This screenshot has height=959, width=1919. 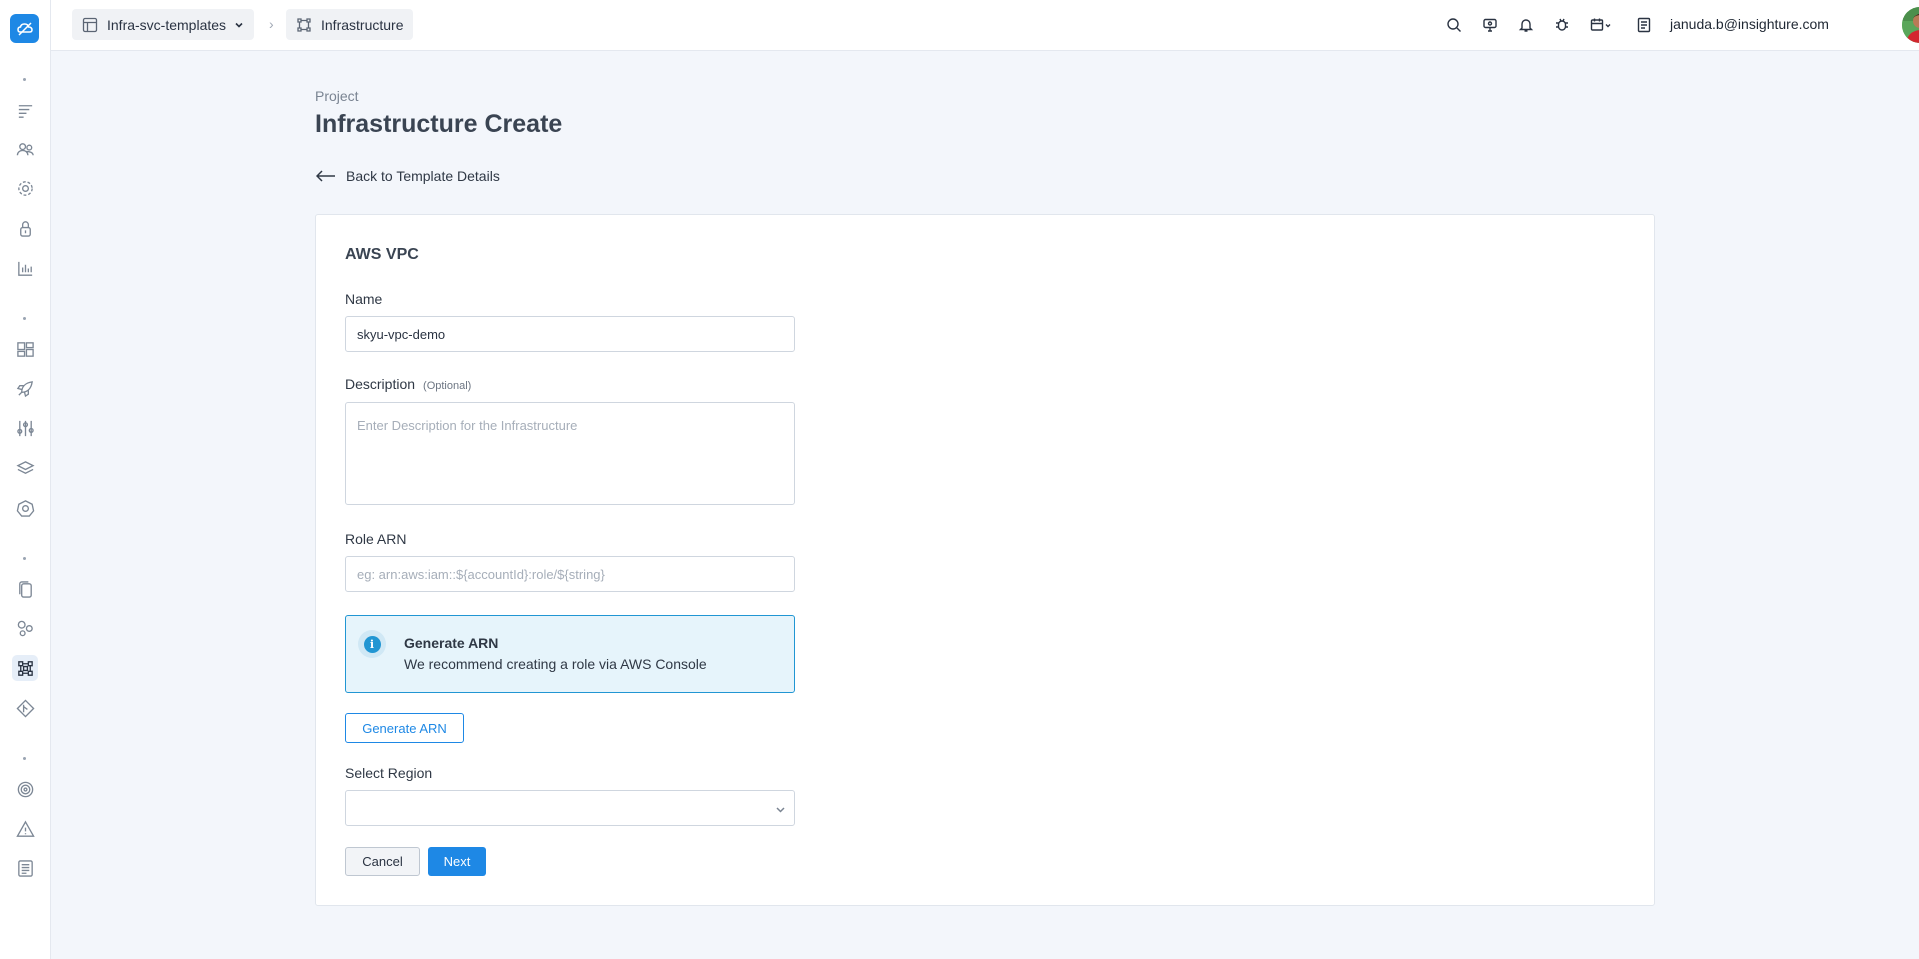 I want to click on nodes-icon, so click(x=25, y=628).